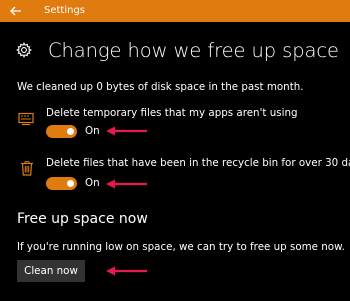  Describe the element at coordinates (61, 183) in the screenshot. I see `recycle-bin-toggle` at that location.